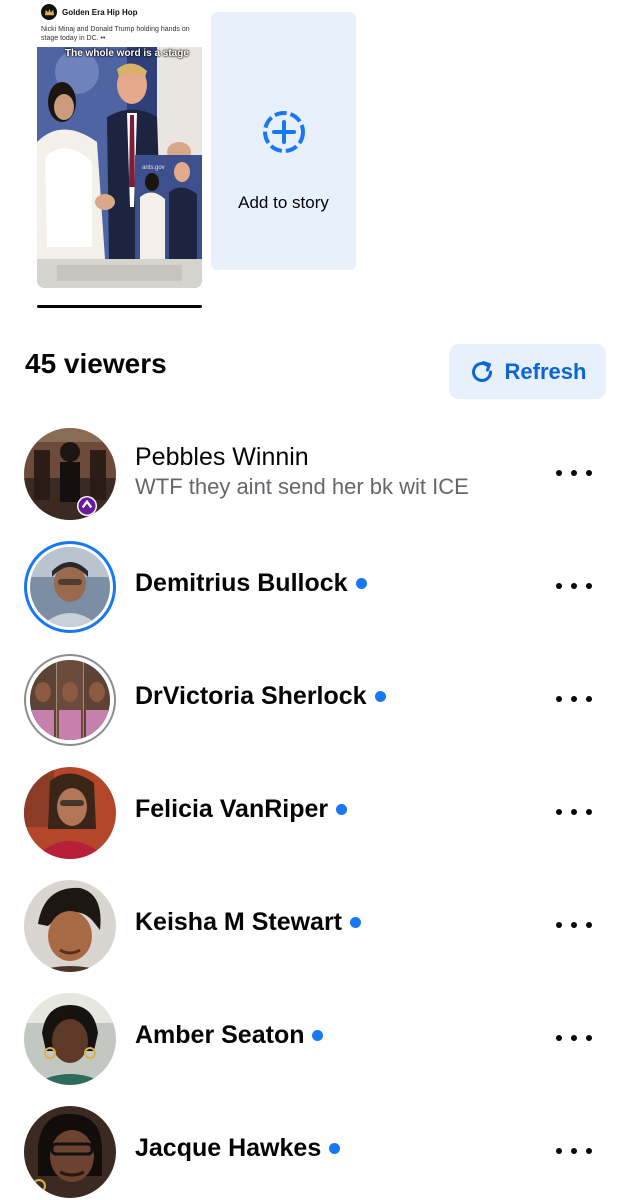 The height and width of the screenshot is (1200, 633). Describe the element at coordinates (283, 202) in the screenshot. I see `add-to-story-label: Add to story` at that location.